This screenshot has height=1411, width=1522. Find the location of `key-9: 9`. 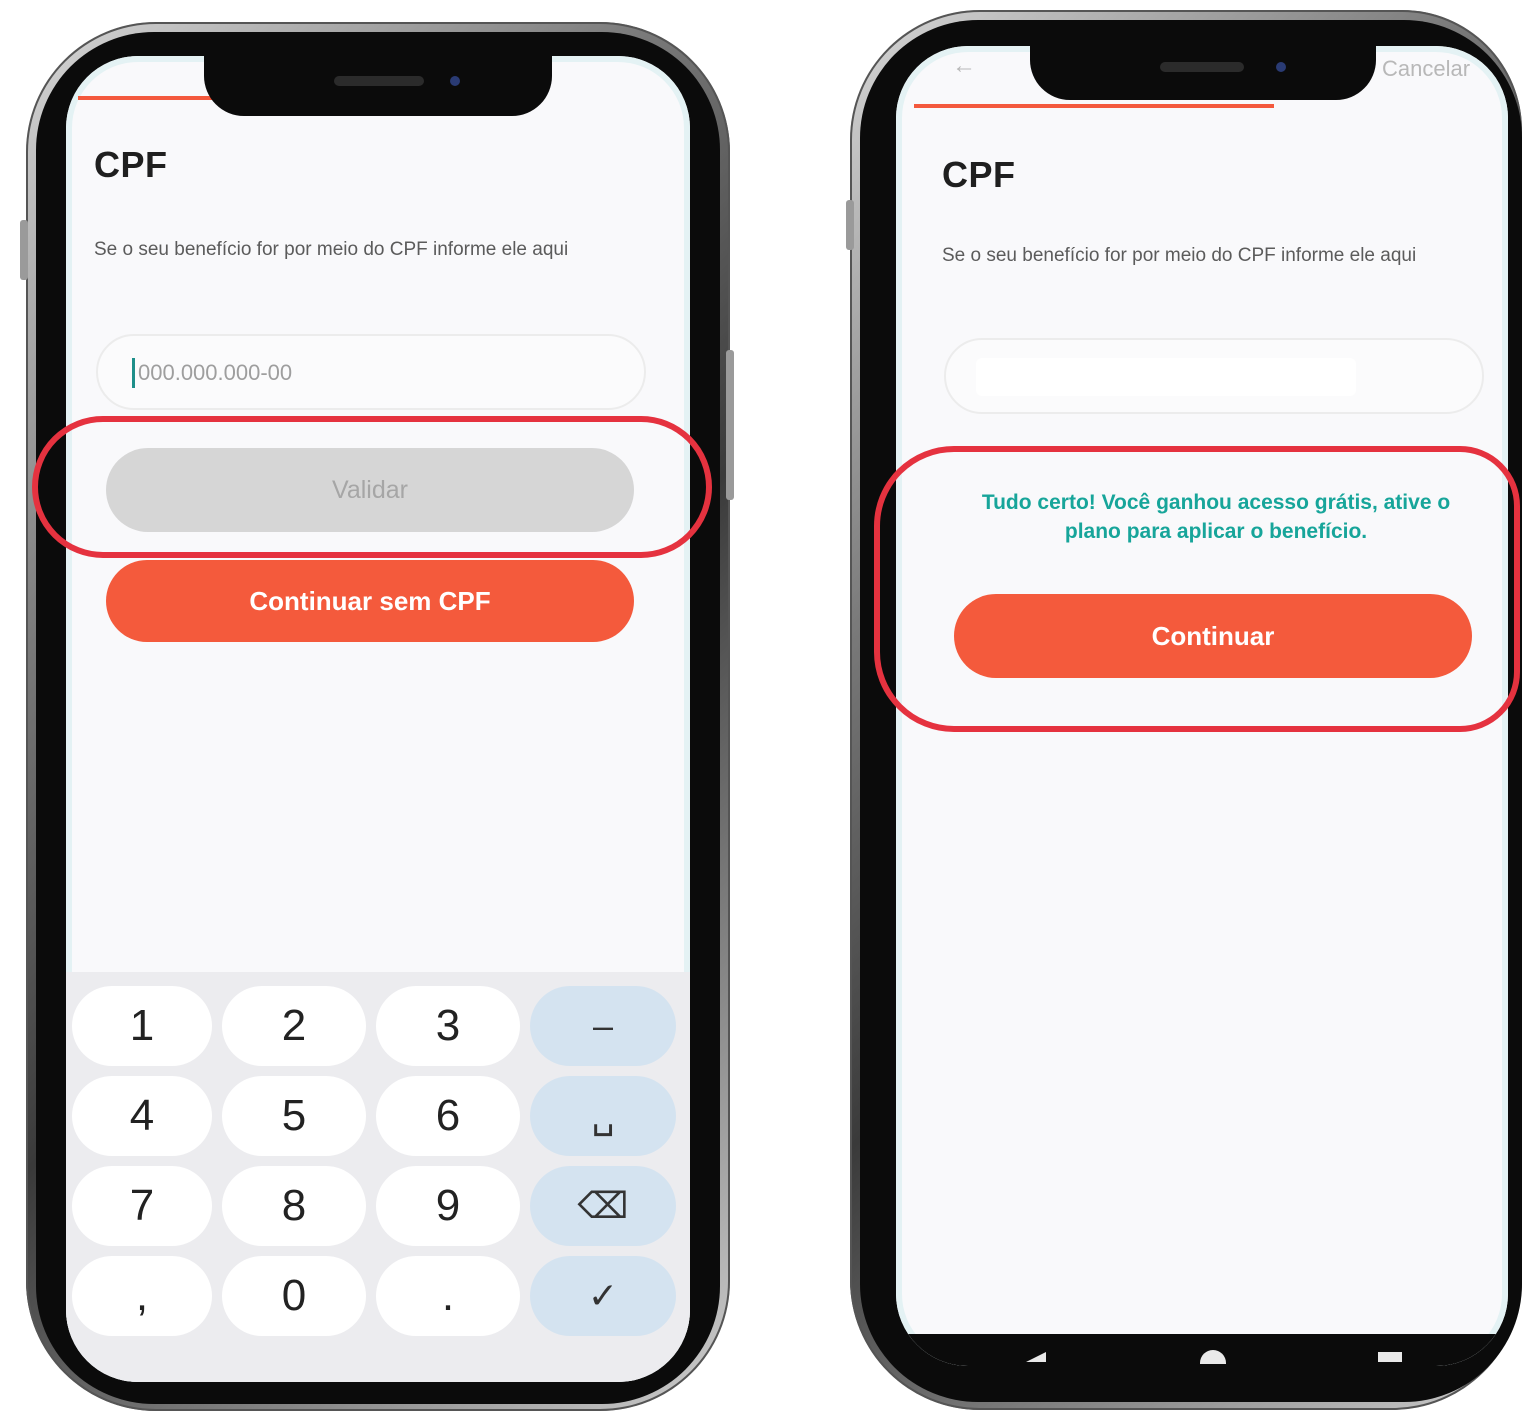

key-9: 9 is located at coordinates (448, 1206).